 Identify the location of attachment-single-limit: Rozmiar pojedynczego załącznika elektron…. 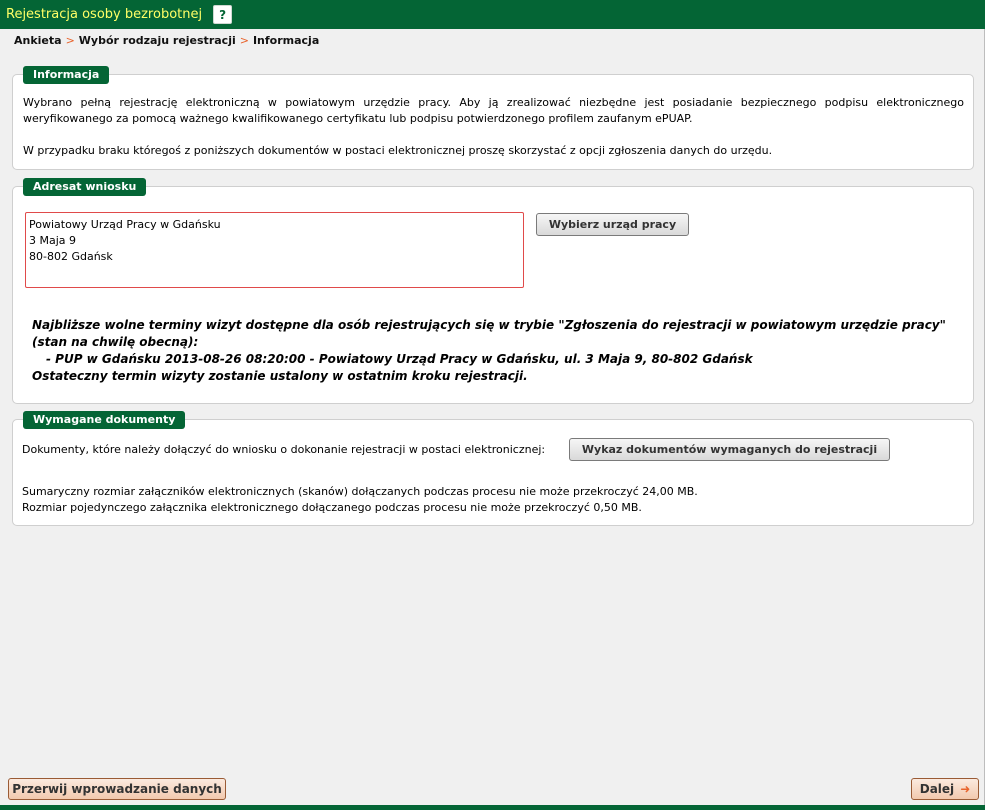
(332, 507).